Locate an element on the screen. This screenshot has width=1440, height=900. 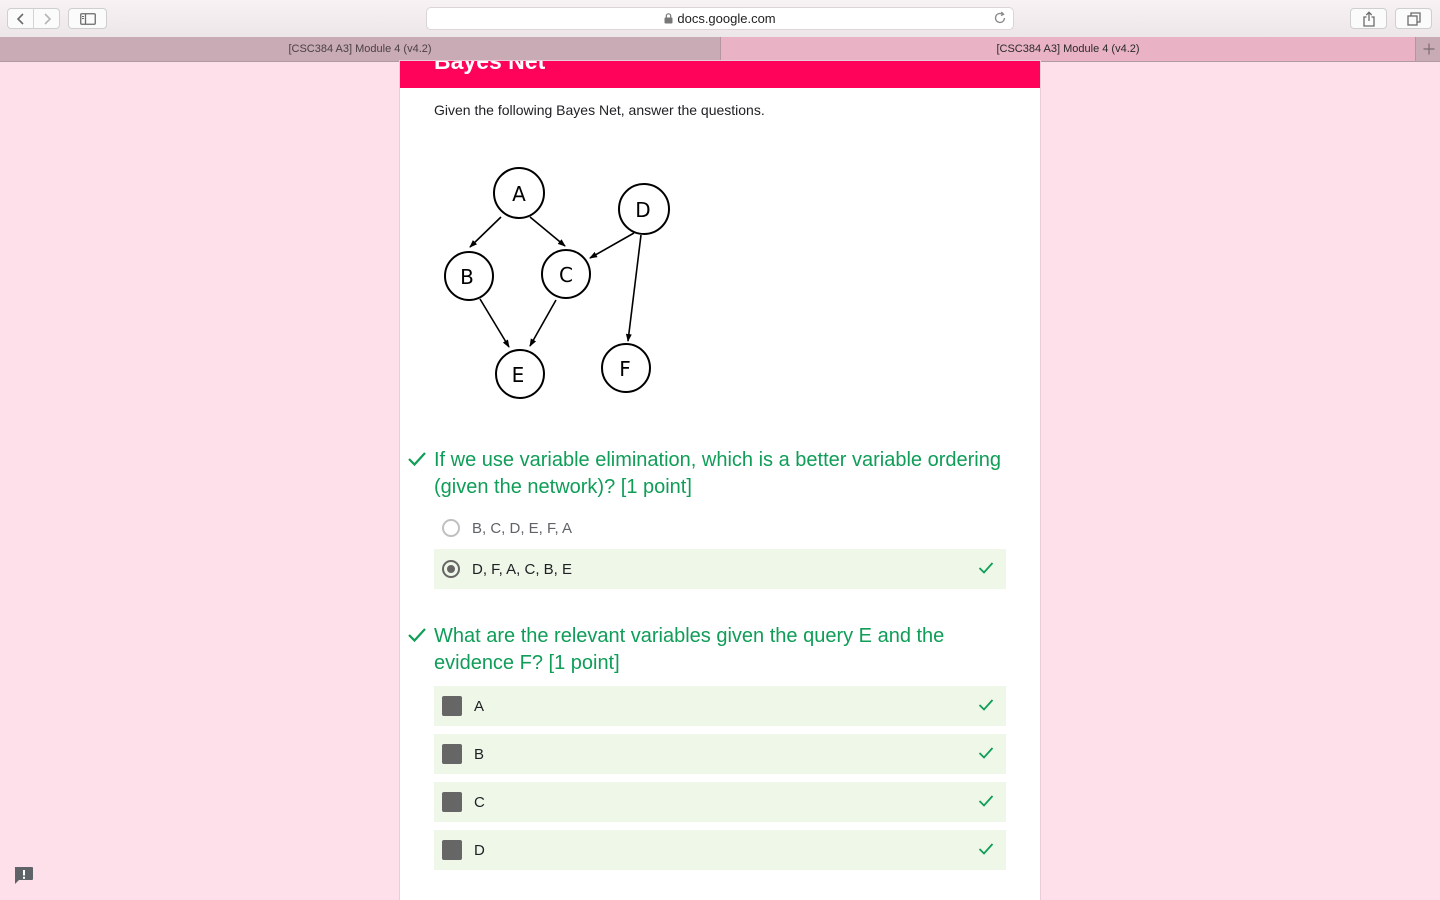
new-tab-button is located at coordinates (1427, 49).